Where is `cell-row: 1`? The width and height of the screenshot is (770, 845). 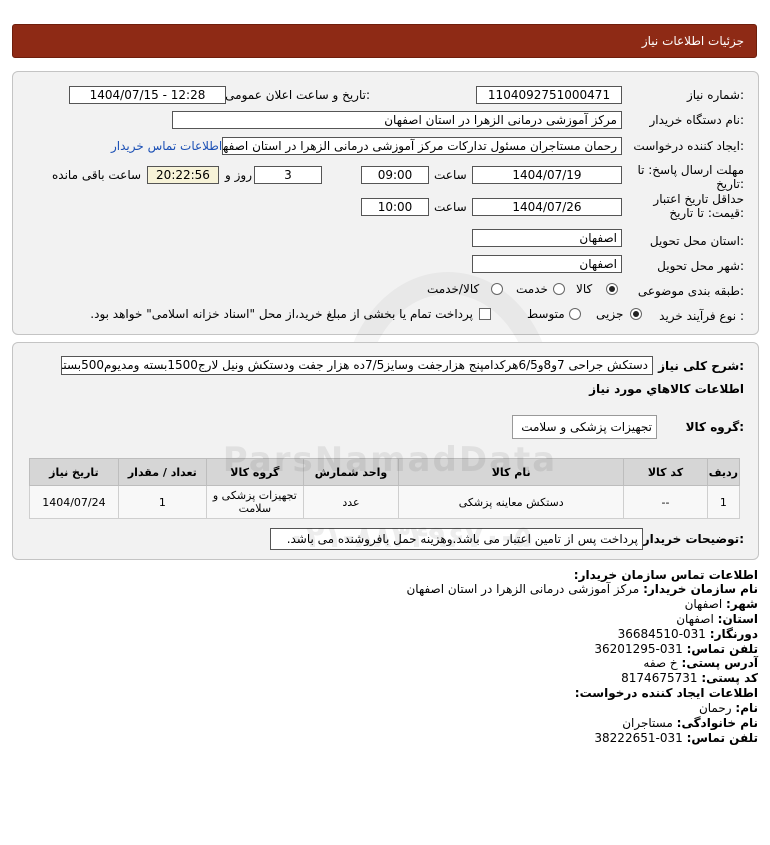 cell-row: 1 is located at coordinates (723, 502).